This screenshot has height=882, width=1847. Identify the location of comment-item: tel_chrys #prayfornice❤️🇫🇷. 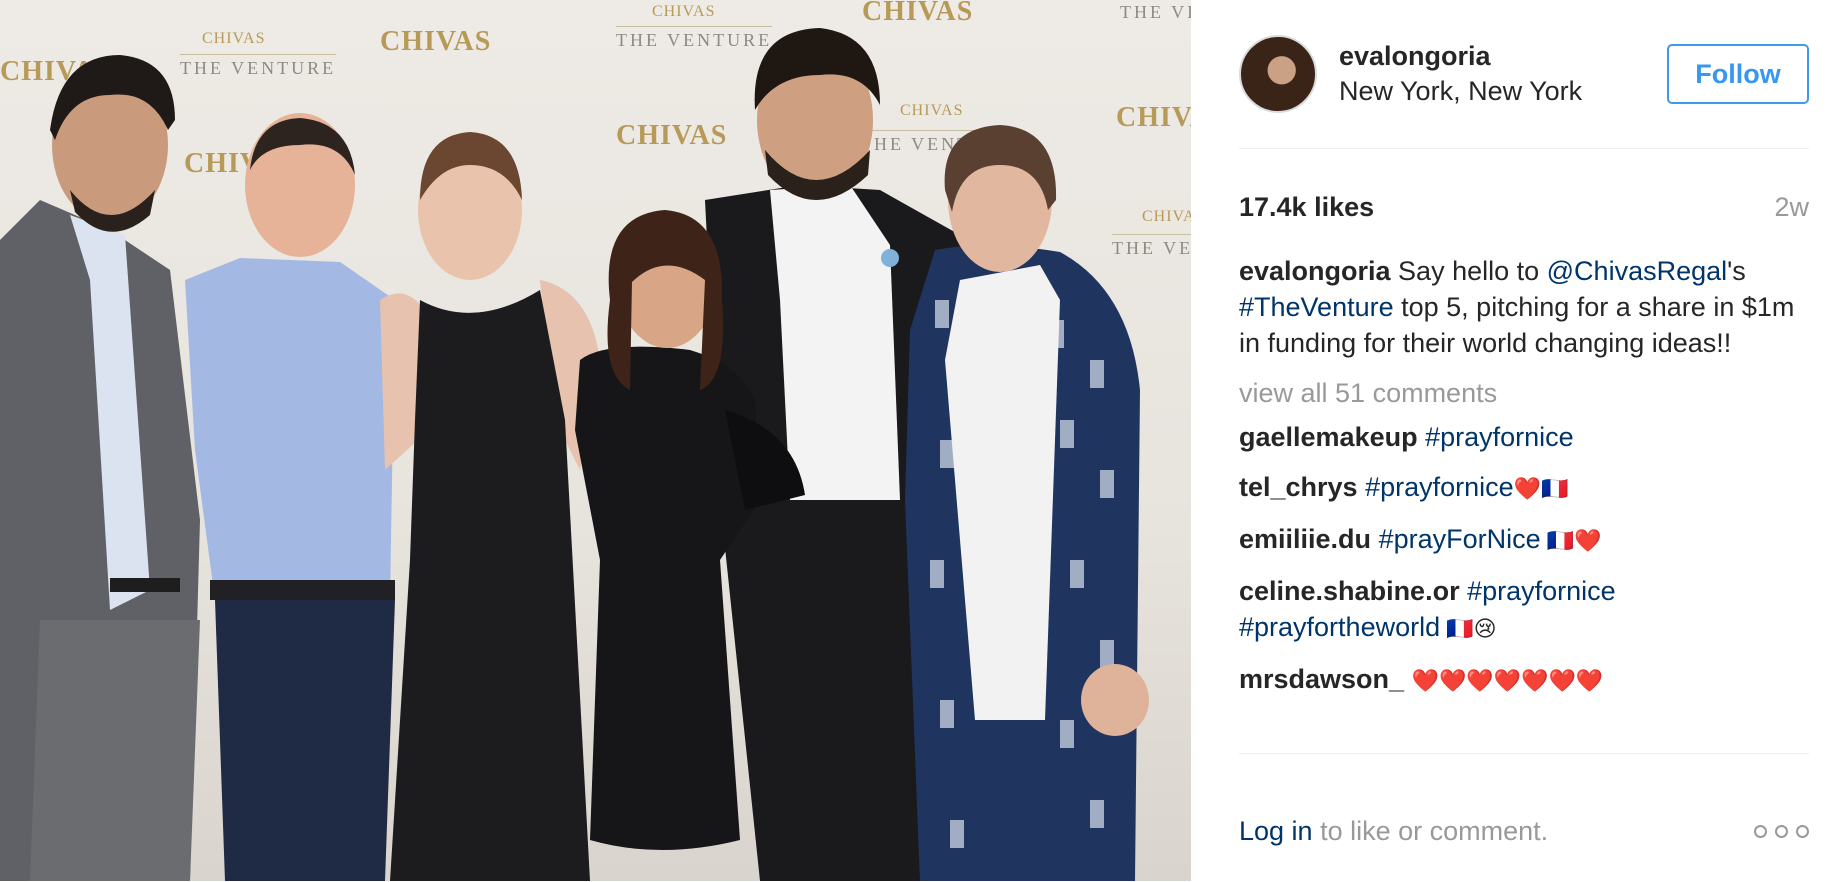
(1524, 488).